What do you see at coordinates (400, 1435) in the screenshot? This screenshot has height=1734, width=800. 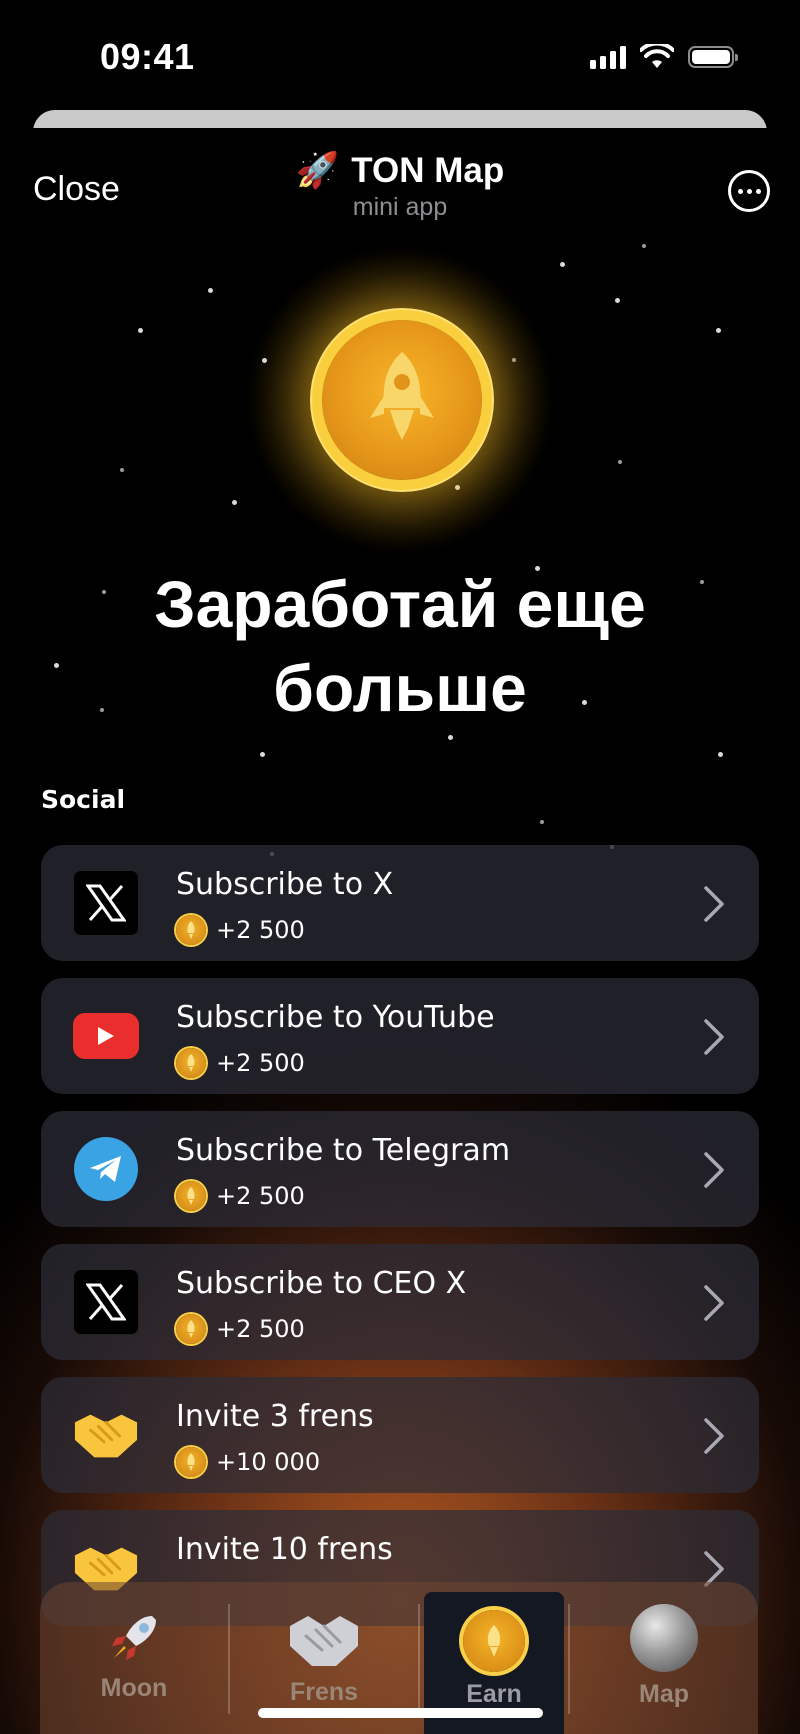 I see `task-item-invite-3-frens: Invite 3 frens +10 000` at bounding box center [400, 1435].